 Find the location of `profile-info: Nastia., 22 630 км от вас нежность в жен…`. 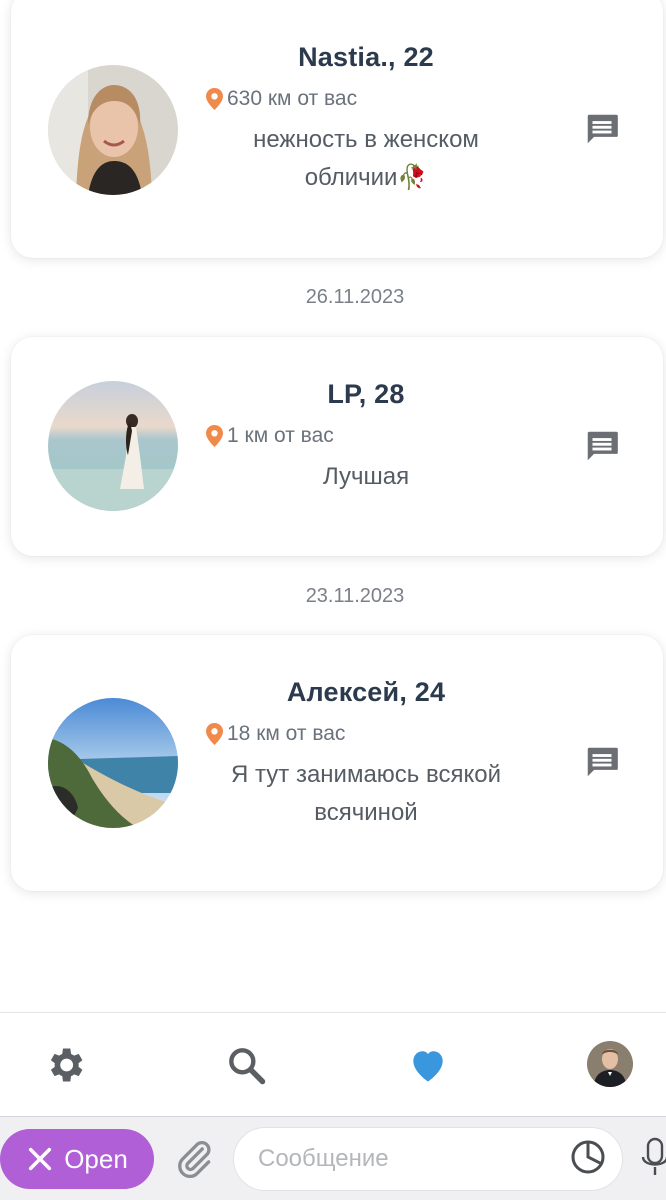

profile-info: Nastia., 22 630 км от вас нежность в жен… is located at coordinates (366, 119).